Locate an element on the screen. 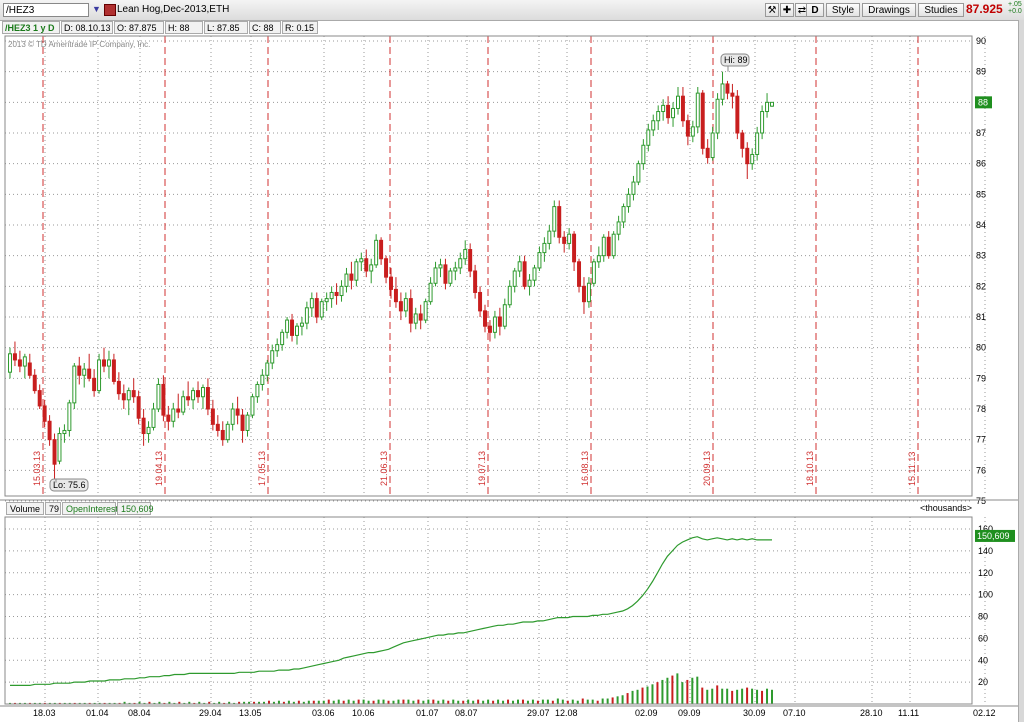 This screenshot has width=1024, height=722. expiry-label: 16.08.13 is located at coordinates (585, 468).